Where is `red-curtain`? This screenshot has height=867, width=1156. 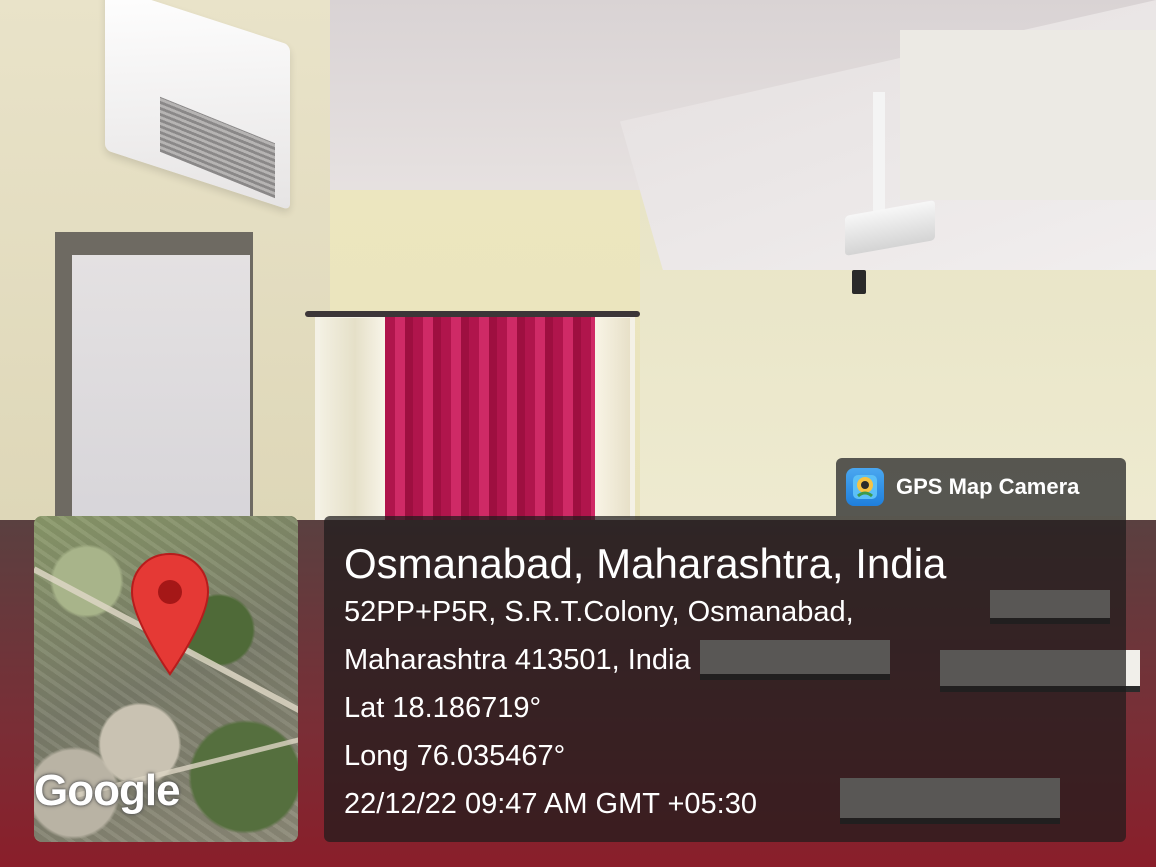 red-curtain is located at coordinates (490, 417).